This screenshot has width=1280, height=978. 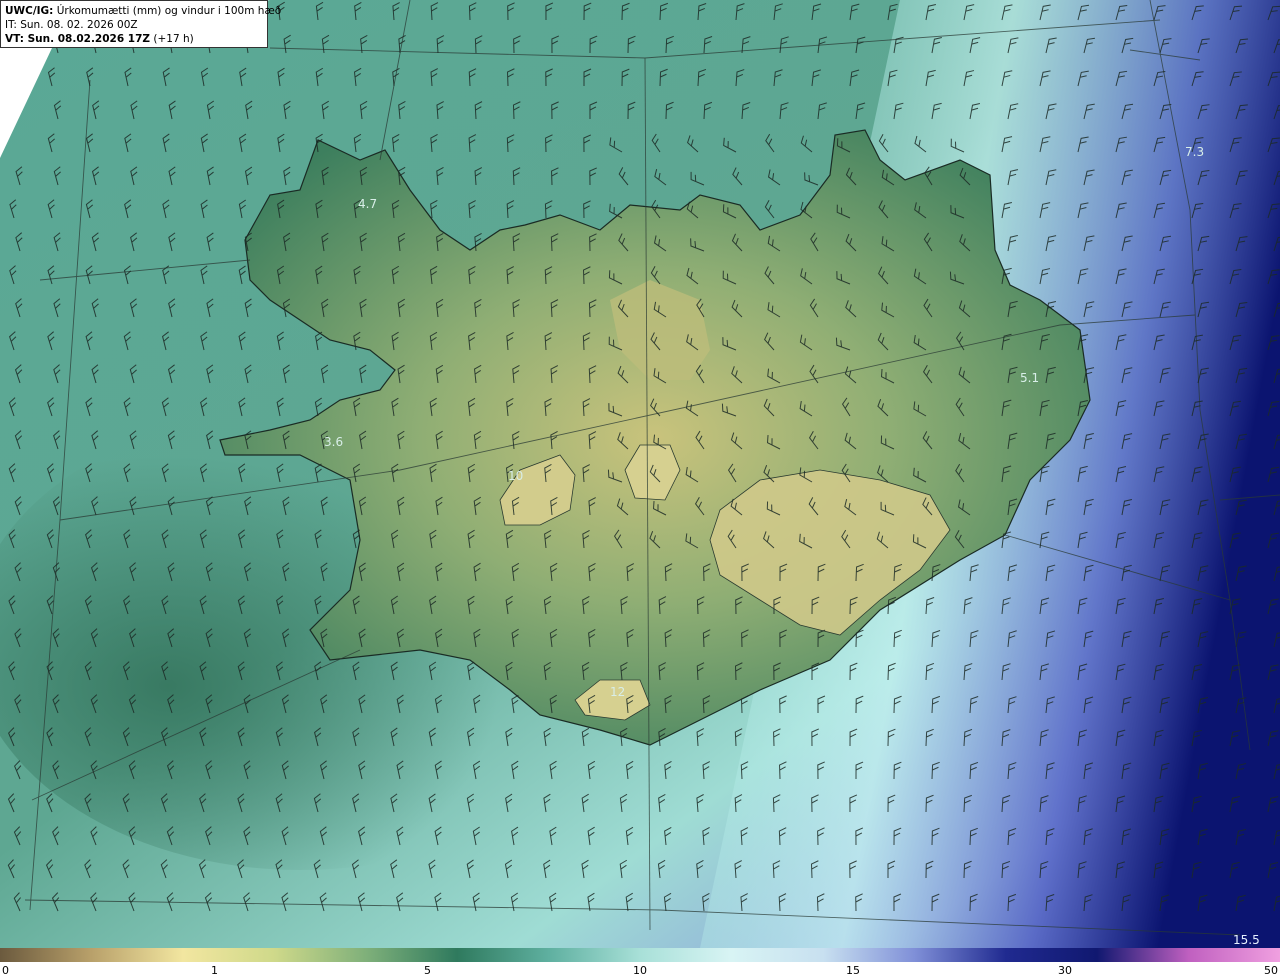 What do you see at coordinates (78, 39) in the screenshot?
I see `valid-time: VT: Sun. 08.02.2026 17Z` at bounding box center [78, 39].